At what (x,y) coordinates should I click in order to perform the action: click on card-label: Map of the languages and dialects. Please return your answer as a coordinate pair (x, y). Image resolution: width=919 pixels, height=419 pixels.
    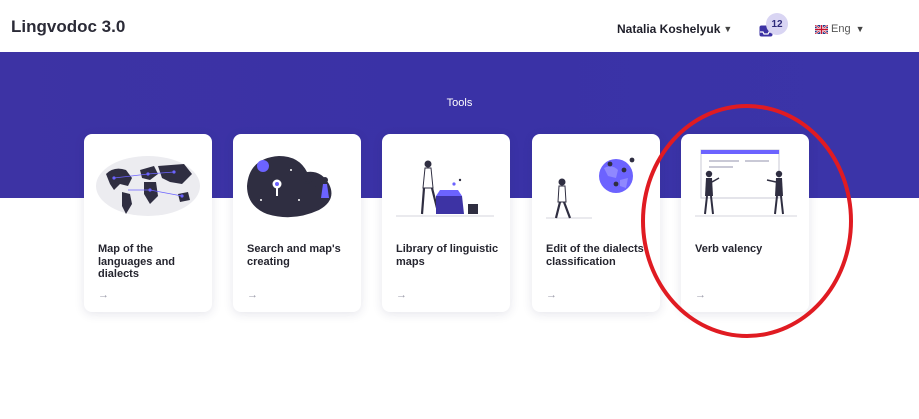
    Looking at the image, I should click on (137, 261).